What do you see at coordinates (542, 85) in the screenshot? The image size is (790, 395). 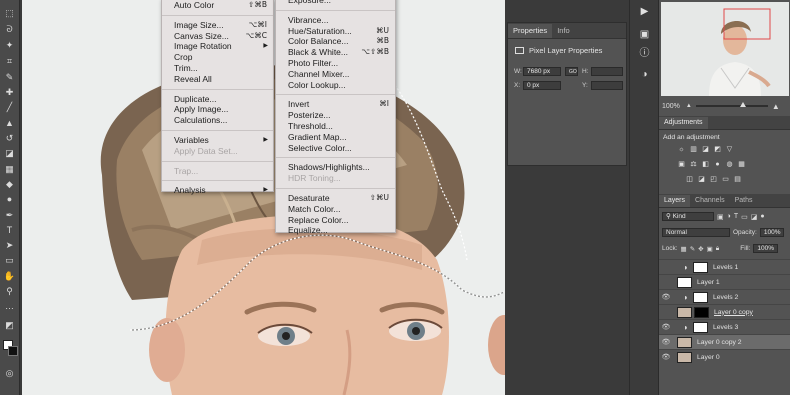 I see `x-field: 0 px` at bounding box center [542, 85].